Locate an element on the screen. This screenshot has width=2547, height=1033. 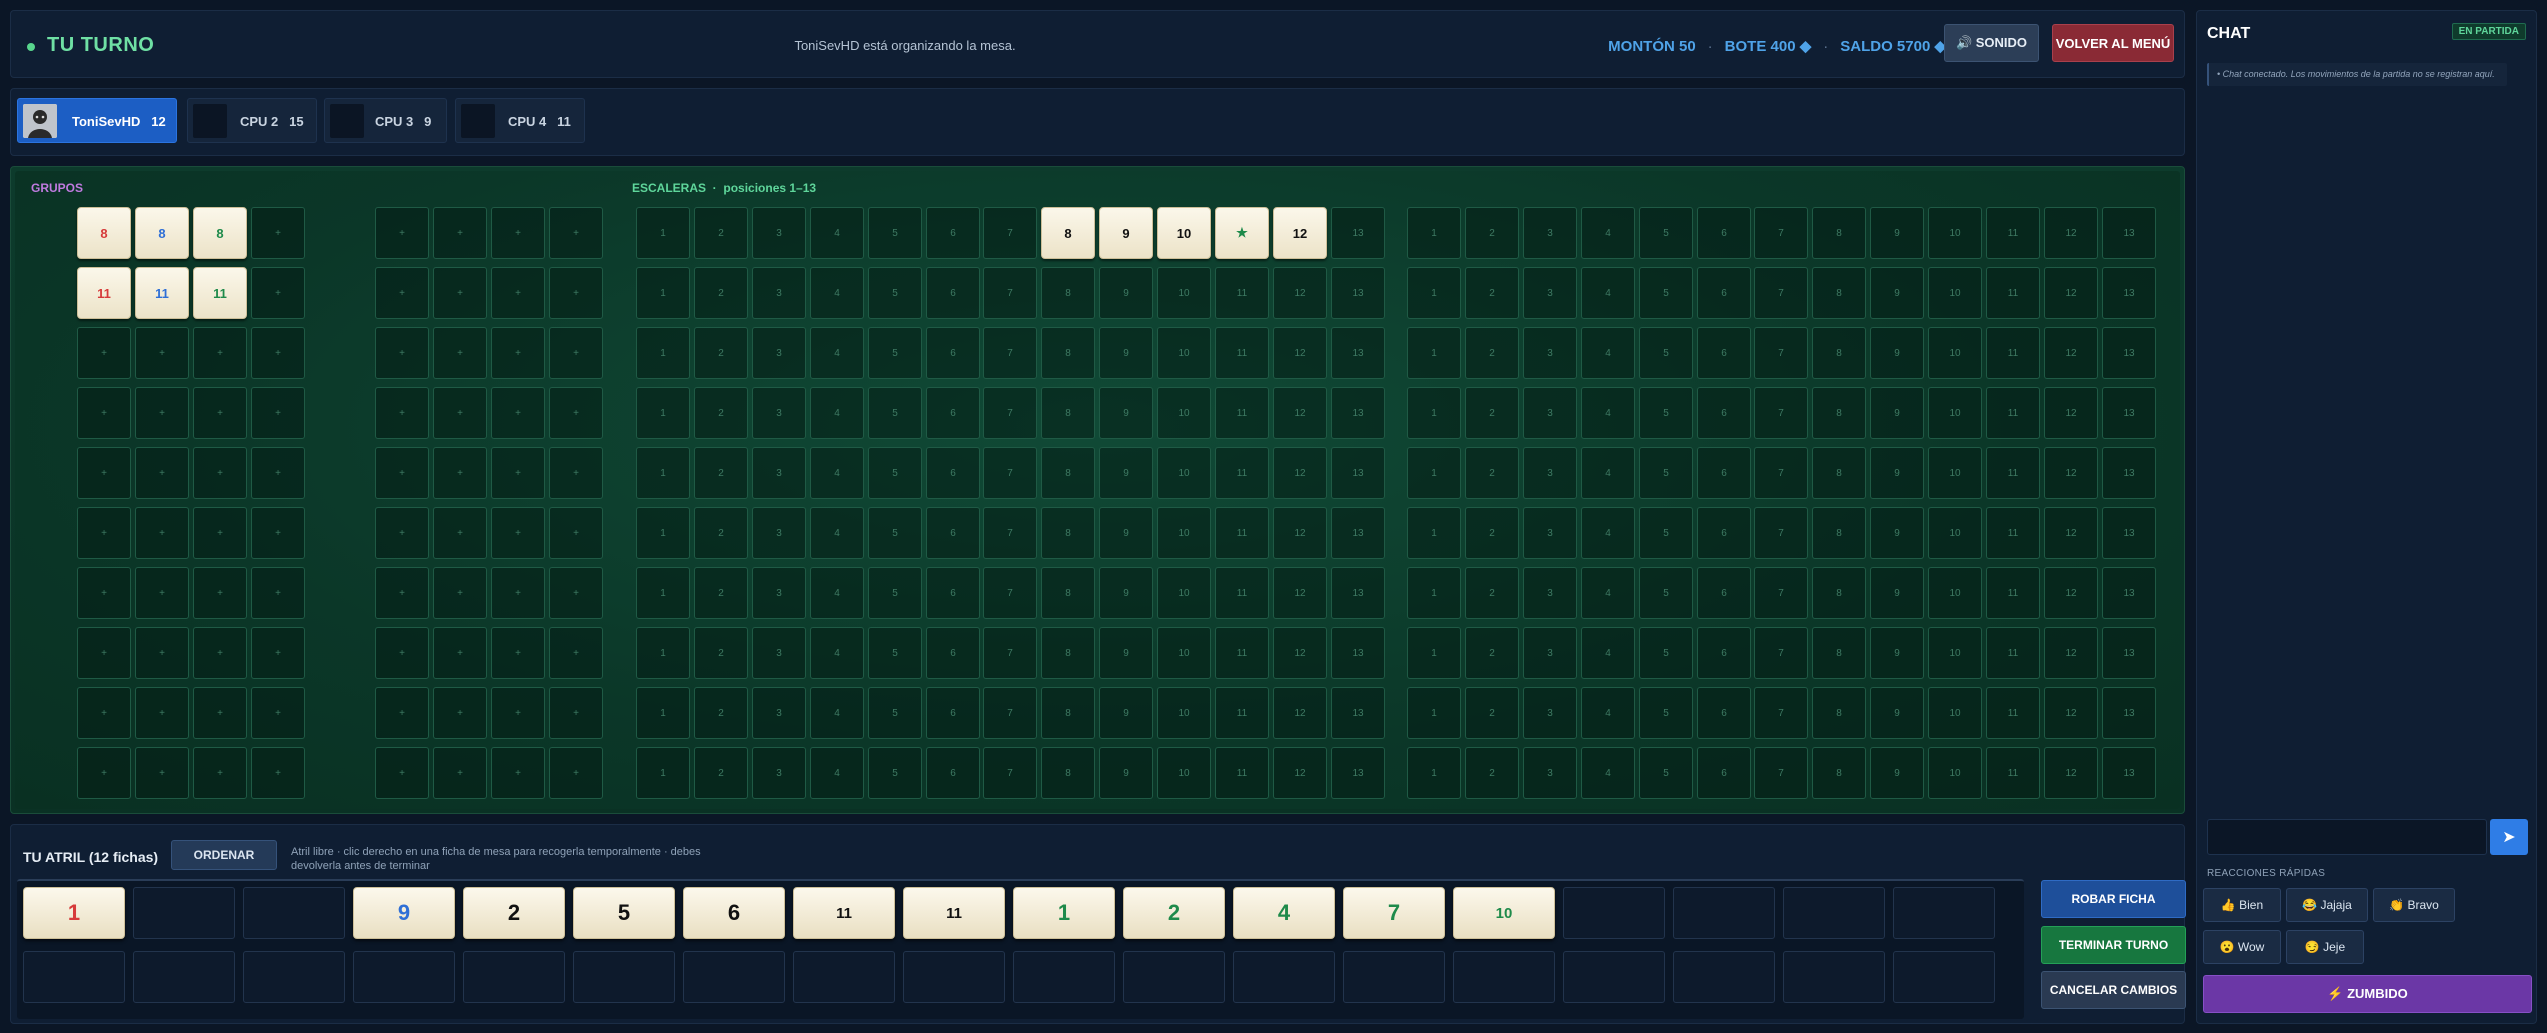
cancel-changes-button: CANCELAR CAMBIOS is located at coordinates (2113, 990).